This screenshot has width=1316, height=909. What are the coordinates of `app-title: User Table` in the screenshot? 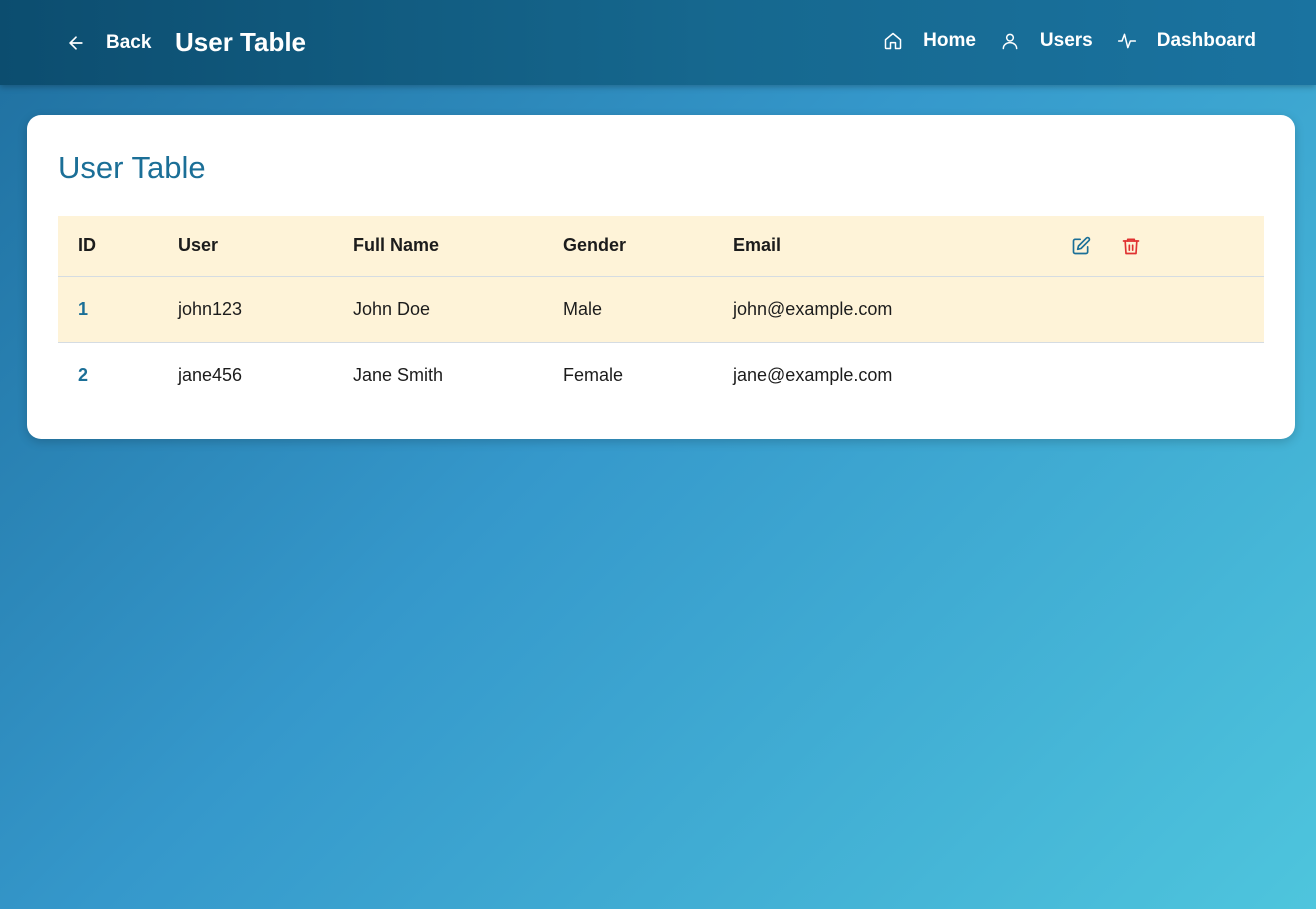 It's located at (241, 42).